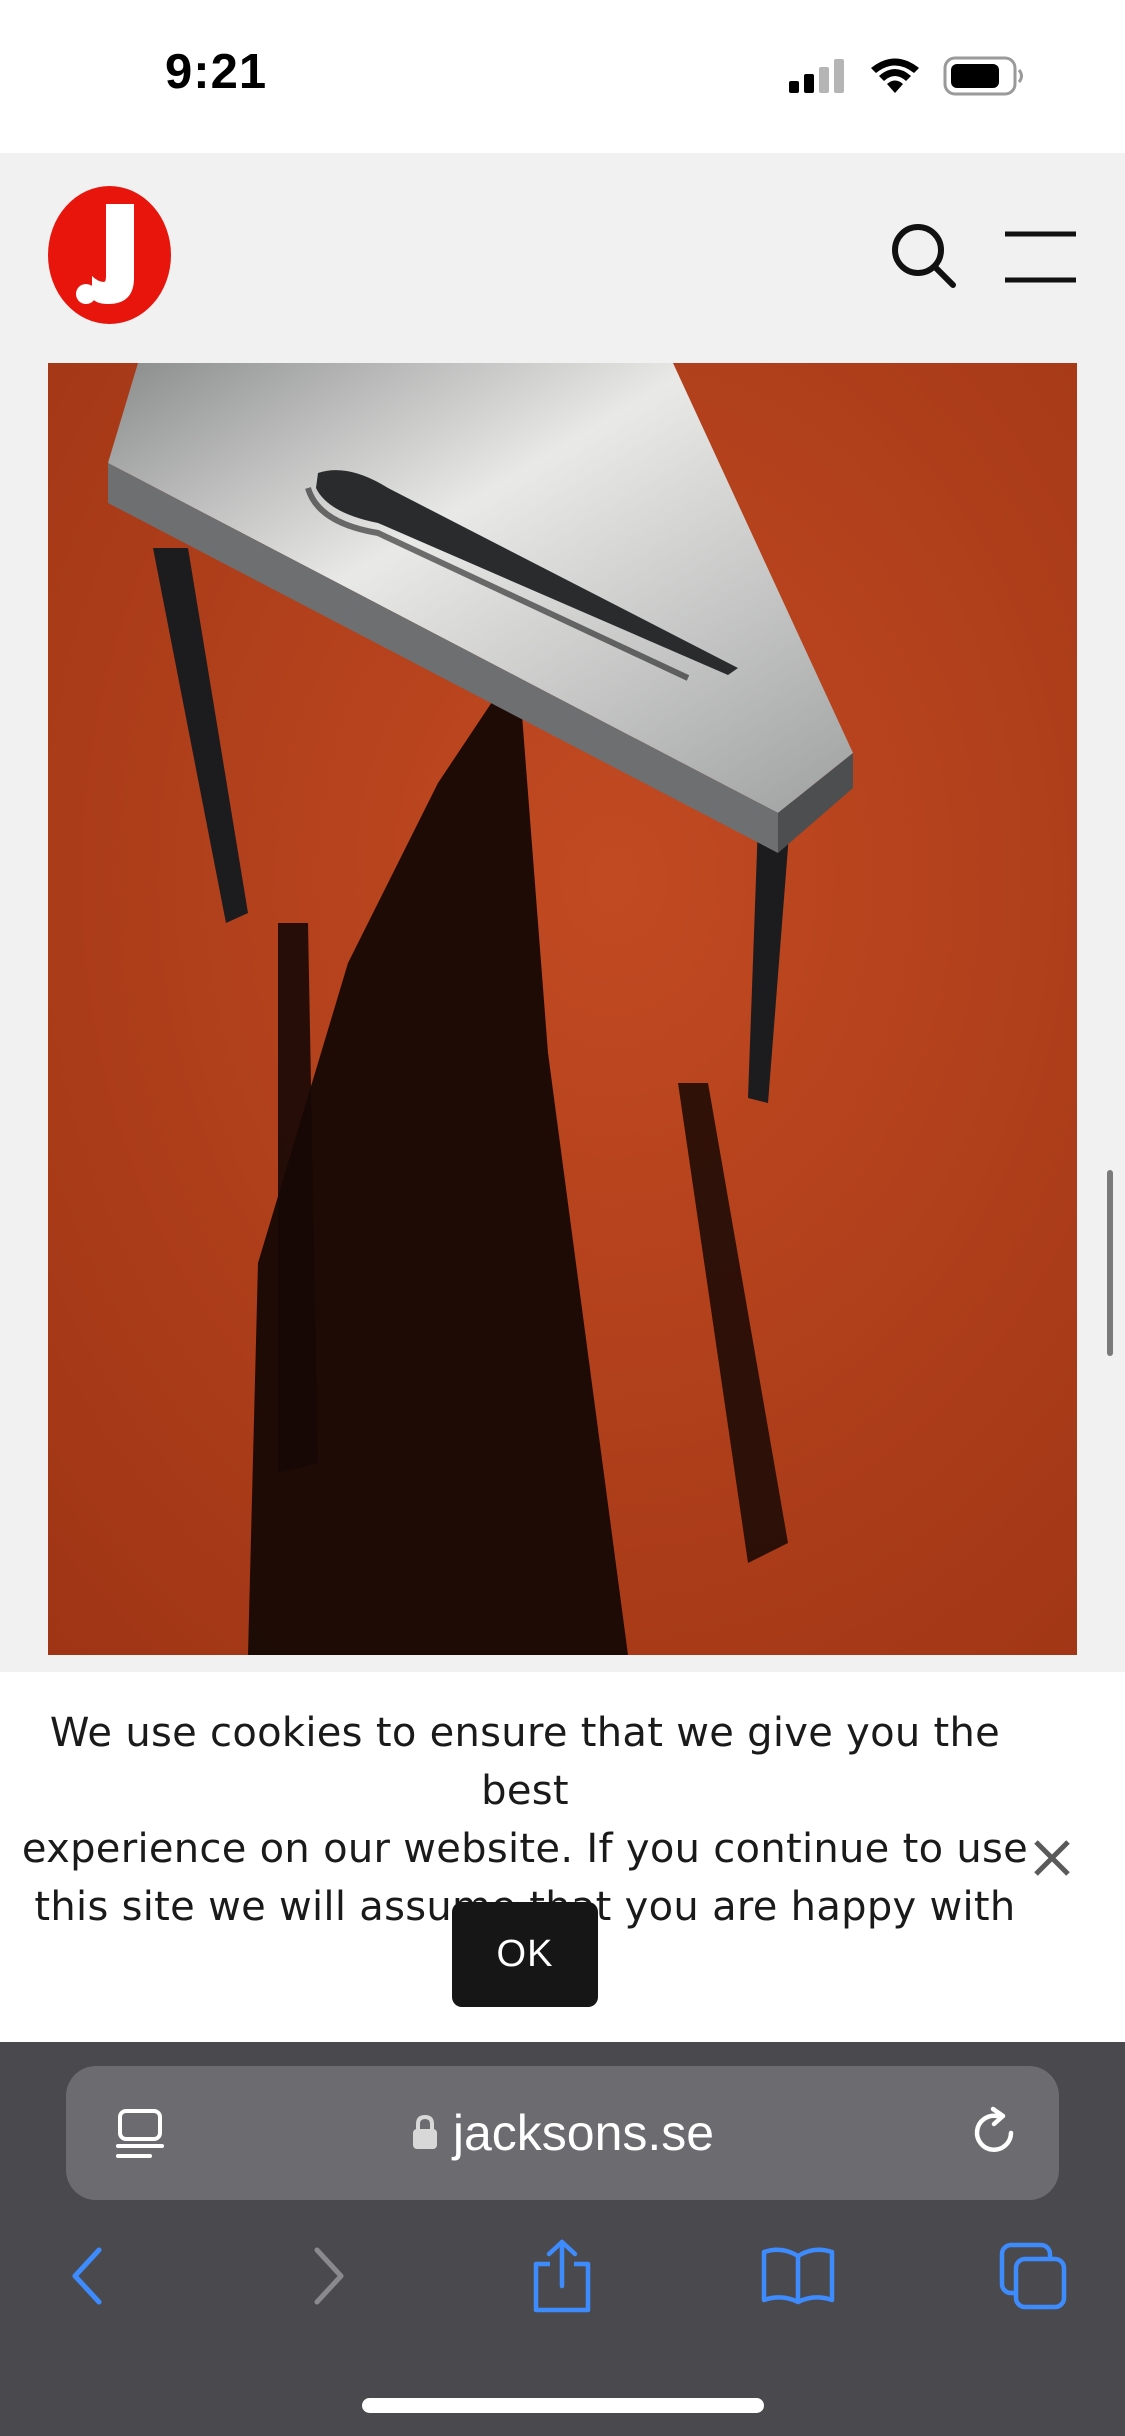 This screenshot has width=1125, height=2436. Describe the element at coordinates (216, 72) in the screenshot. I see `status-time: 9:21` at that location.